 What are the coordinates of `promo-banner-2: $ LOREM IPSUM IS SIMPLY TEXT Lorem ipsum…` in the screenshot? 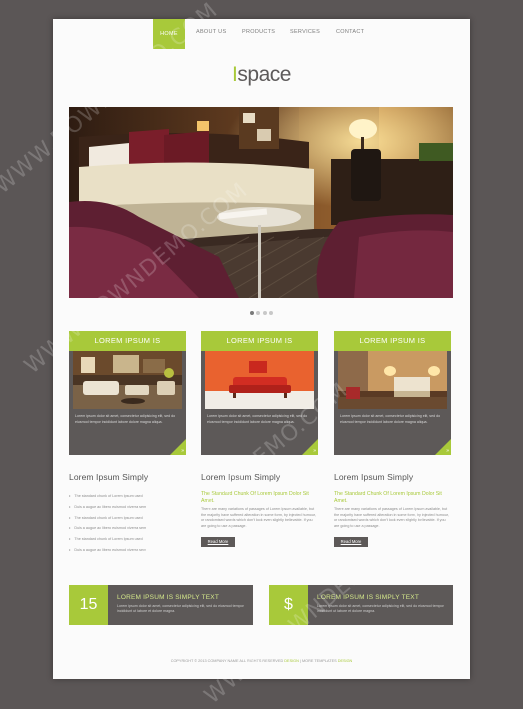 It's located at (361, 605).